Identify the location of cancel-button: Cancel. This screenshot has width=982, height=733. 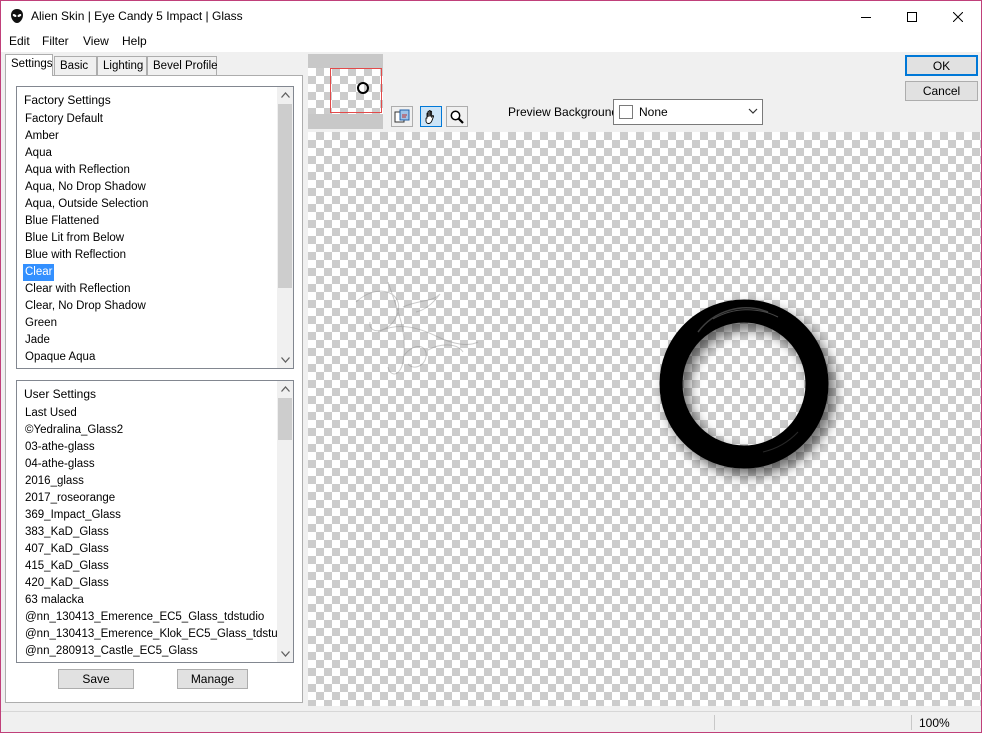
(941, 91).